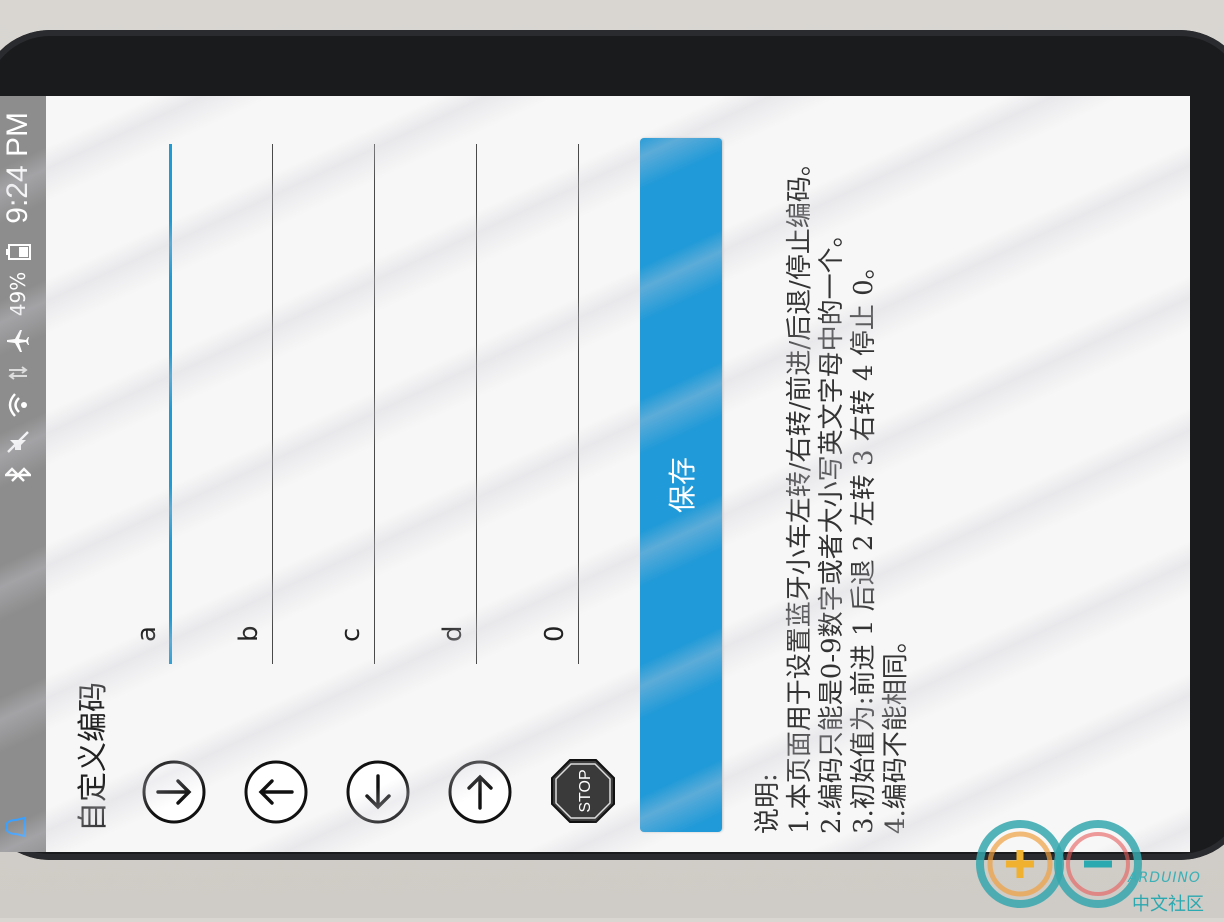 The height and width of the screenshot is (922, 1224). I want to click on command-input-stop, so click(578, 404).